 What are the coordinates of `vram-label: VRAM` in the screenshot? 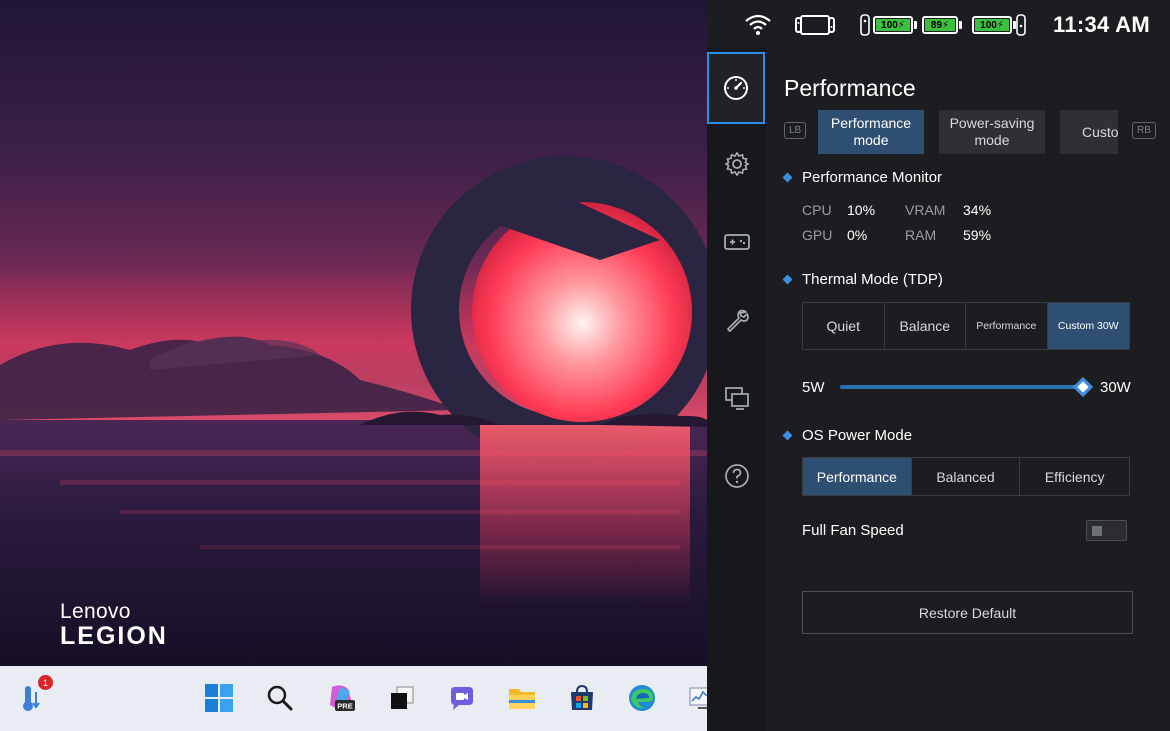 It's located at (925, 210).